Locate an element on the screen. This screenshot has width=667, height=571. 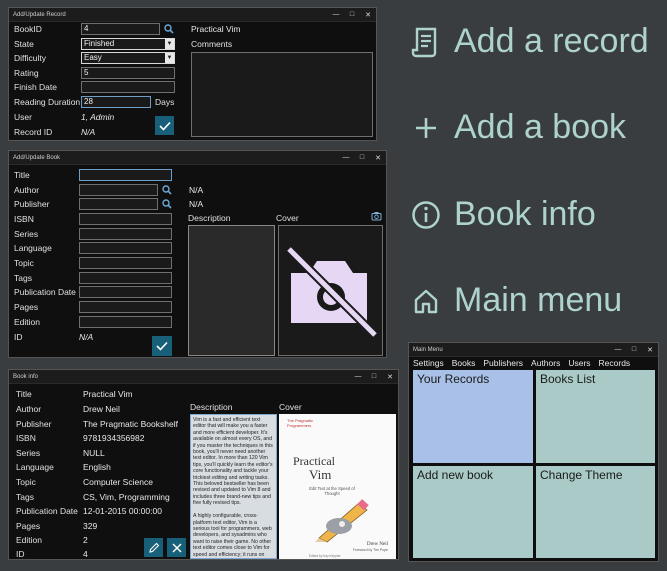
tile-books-list: Books List is located at coordinates (595, 416).